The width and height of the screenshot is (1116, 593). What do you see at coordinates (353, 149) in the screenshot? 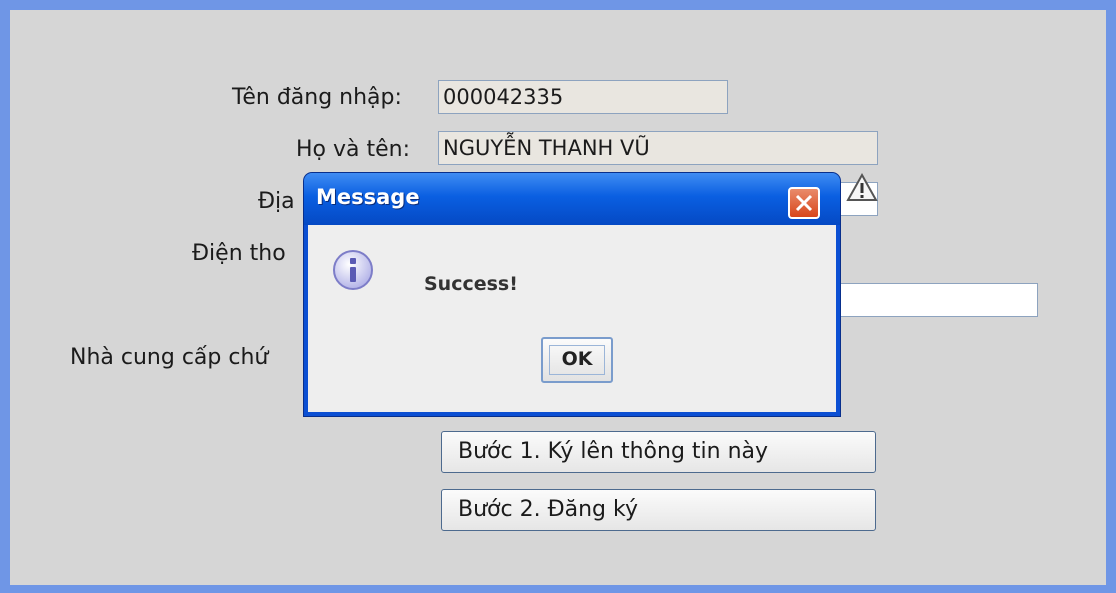
I see `fullname-label: Họ và tên:` at bounding box center [353, 149].